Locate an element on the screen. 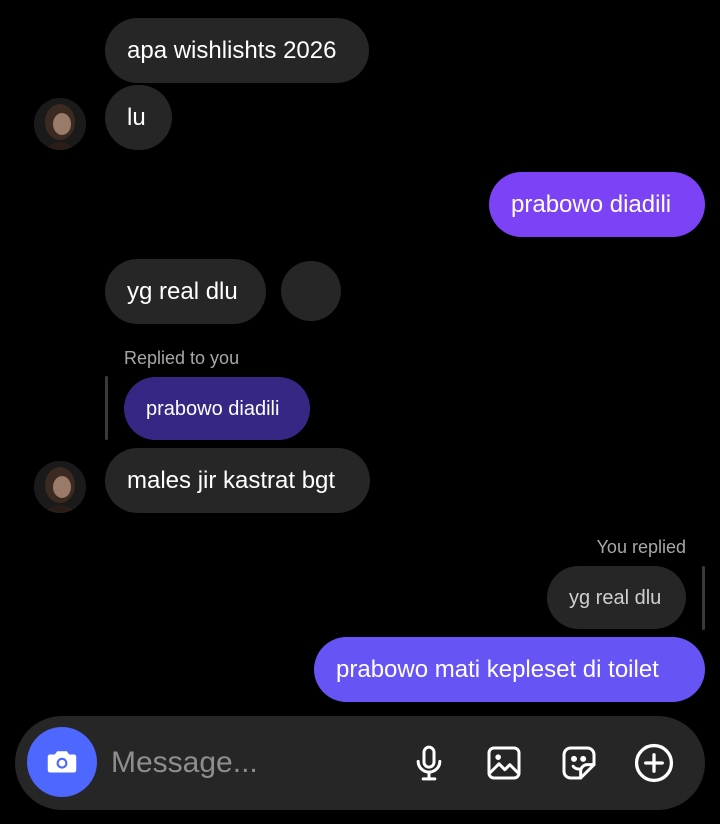 This screenshot has width=720, height=824. sticker-button is located at coordinates (579, 763).